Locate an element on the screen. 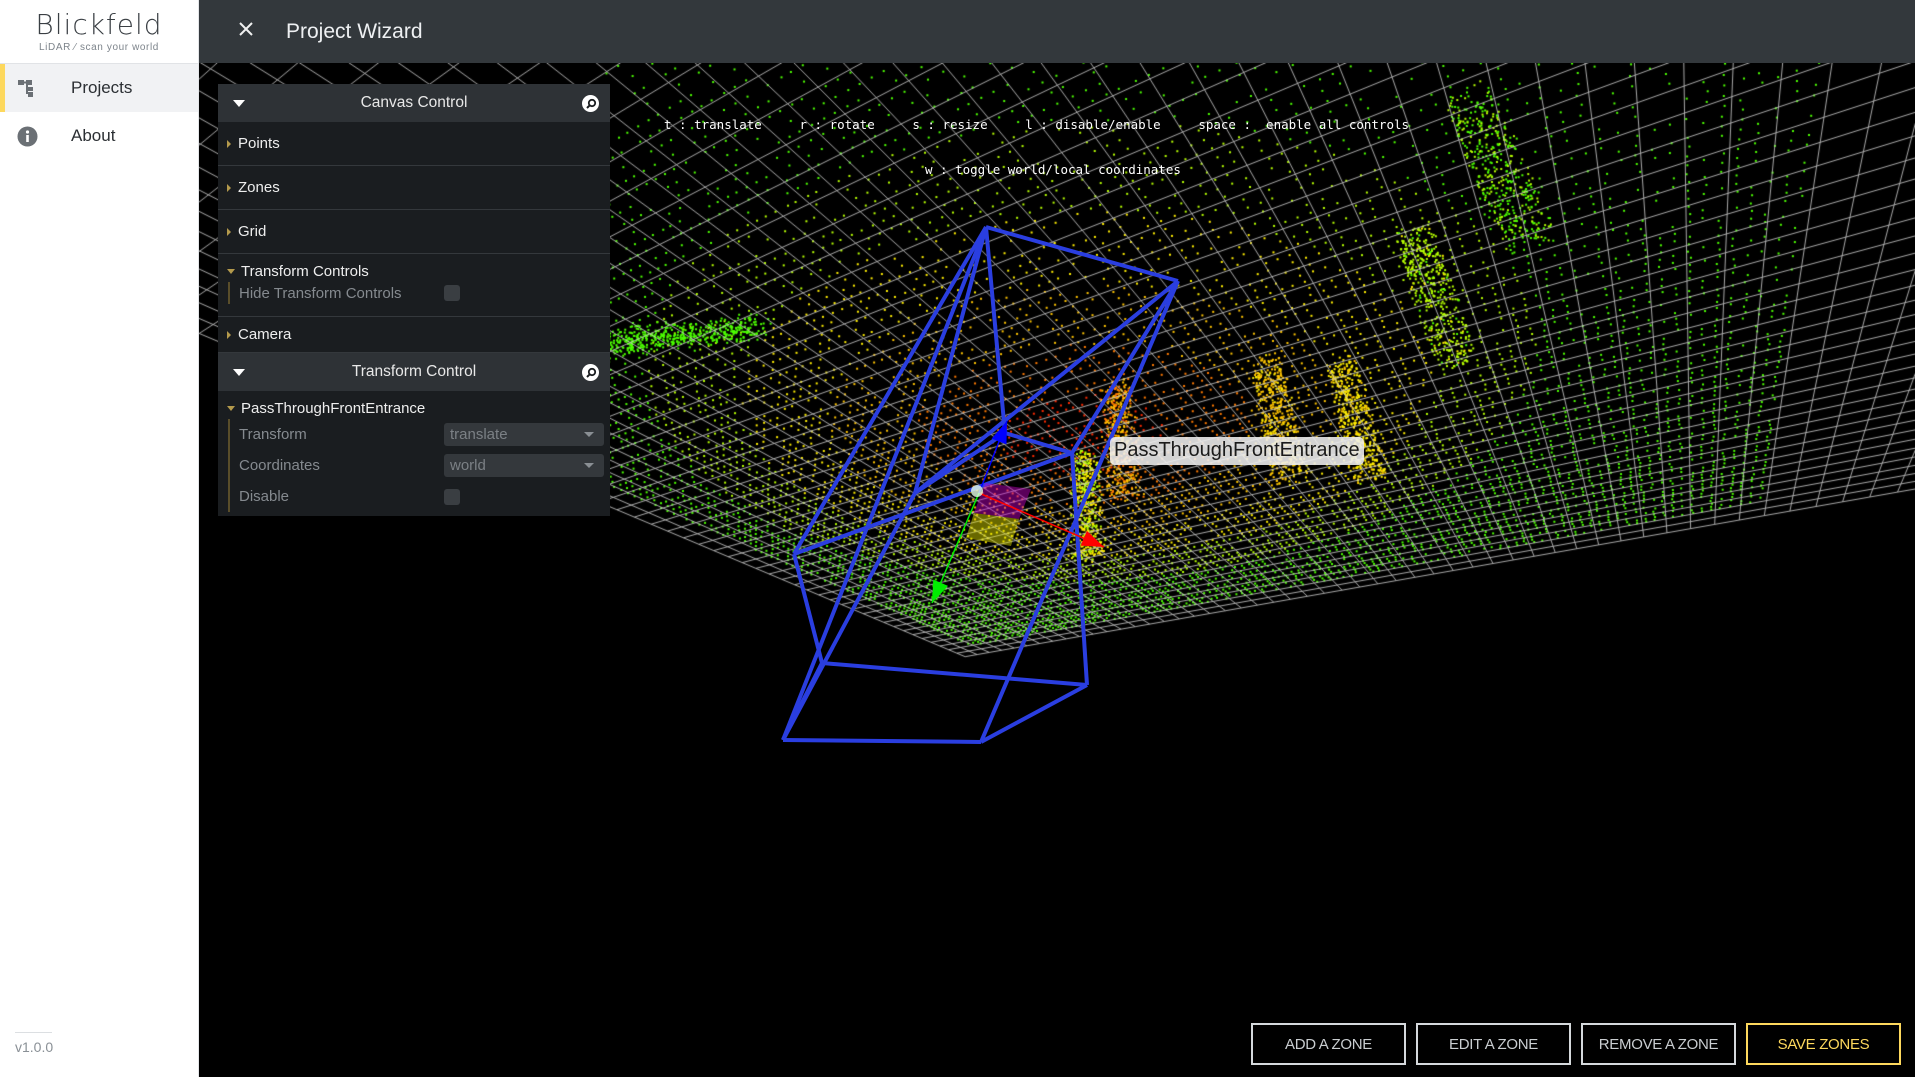 The height and width of the screenshot is (1077, 1915). folder-label: Grid is located at coordinates (252, 231).